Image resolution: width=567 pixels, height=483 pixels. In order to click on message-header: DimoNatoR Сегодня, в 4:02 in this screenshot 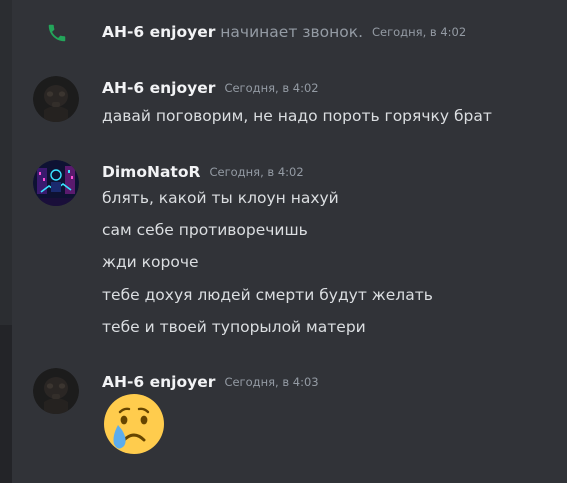, I will do `click(203, 172)`.